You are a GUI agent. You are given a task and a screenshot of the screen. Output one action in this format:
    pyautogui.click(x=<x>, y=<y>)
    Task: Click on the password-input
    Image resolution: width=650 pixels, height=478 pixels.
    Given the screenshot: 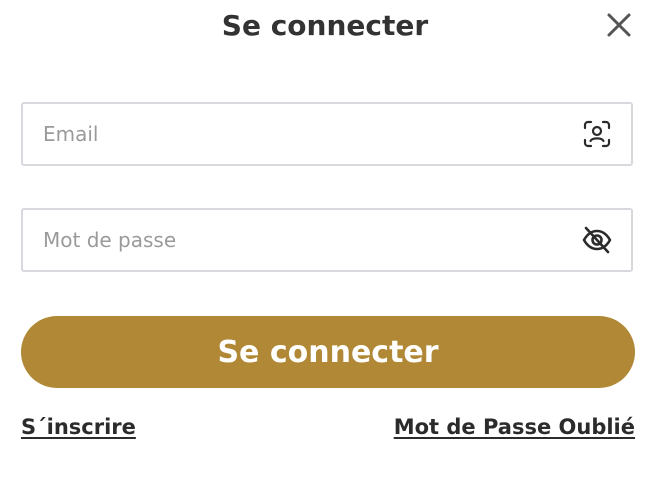 What is the action you would take?
    pyautogui.click(x=303, y=240)
    